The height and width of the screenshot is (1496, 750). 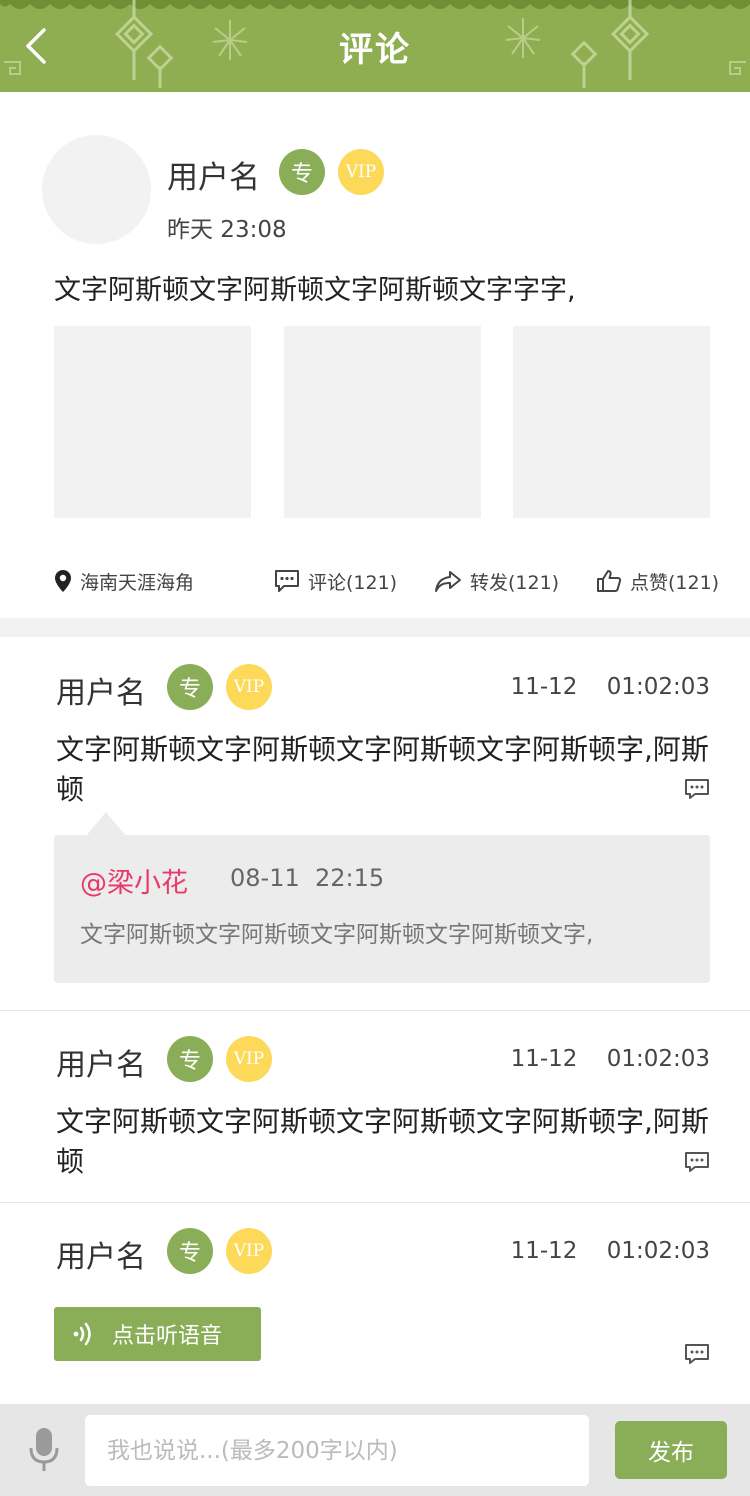 I want to click on forward-action: 转发(121), so click(x=496, y=581).